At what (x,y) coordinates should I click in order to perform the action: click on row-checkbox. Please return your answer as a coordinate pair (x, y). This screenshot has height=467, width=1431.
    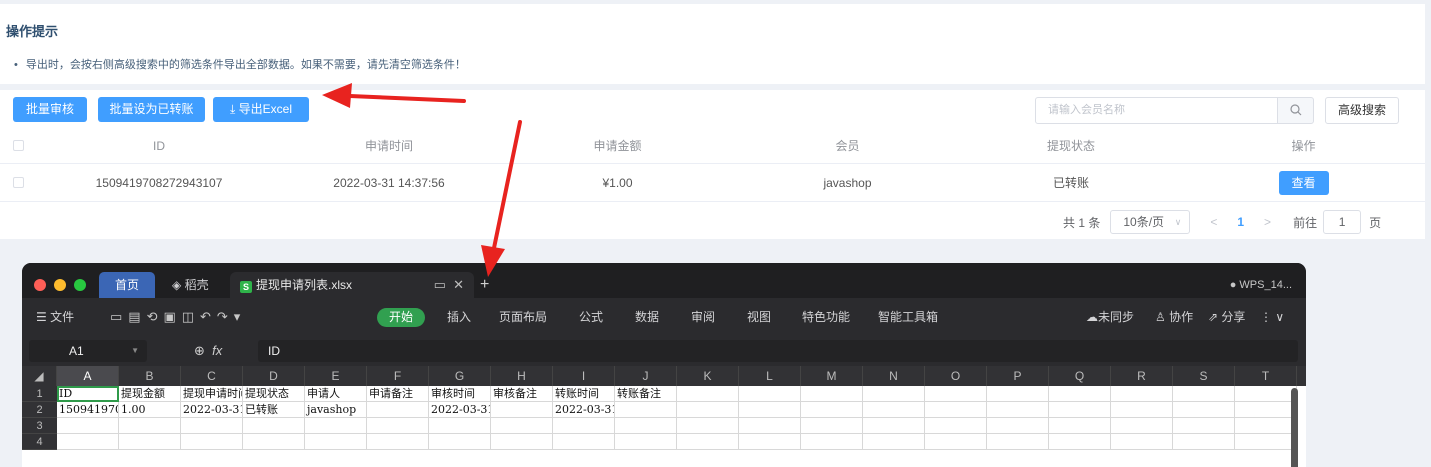
    Looking at the image, I should click on (18, 182).